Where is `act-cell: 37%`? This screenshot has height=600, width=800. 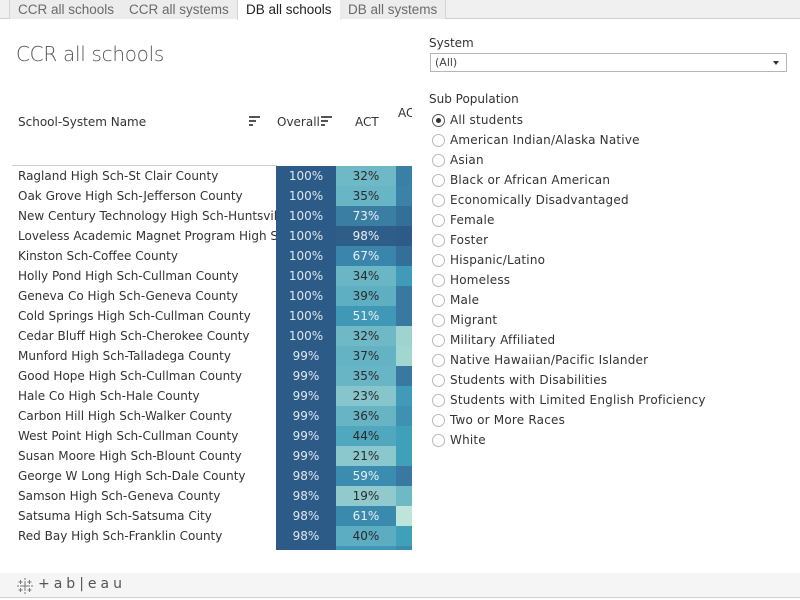
act-cell: 37% is located at coordinates (366, 356).